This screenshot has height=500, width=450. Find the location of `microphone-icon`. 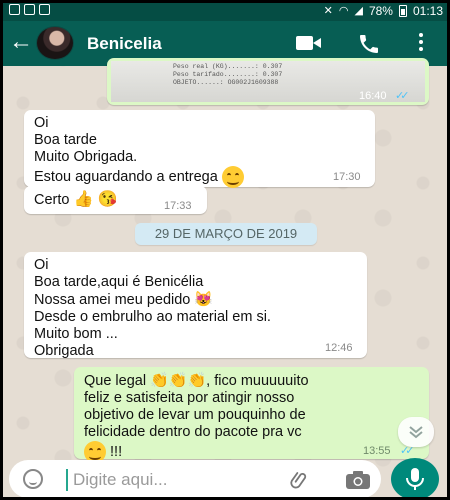

microphone-icon is located at coordinates (415, 479).